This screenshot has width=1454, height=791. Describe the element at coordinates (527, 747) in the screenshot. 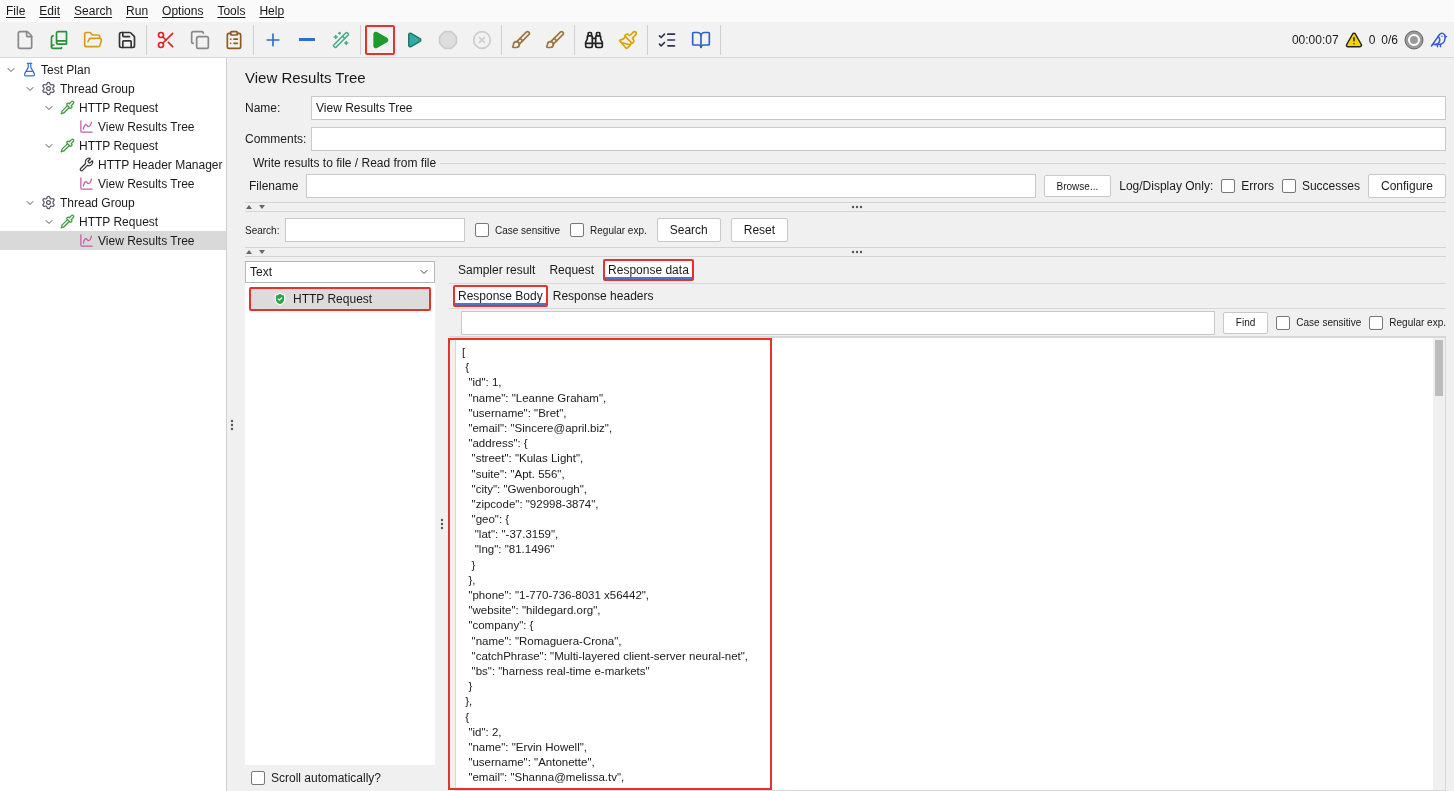

I see `code-line: "name": "Ervin Howell",` at that location.